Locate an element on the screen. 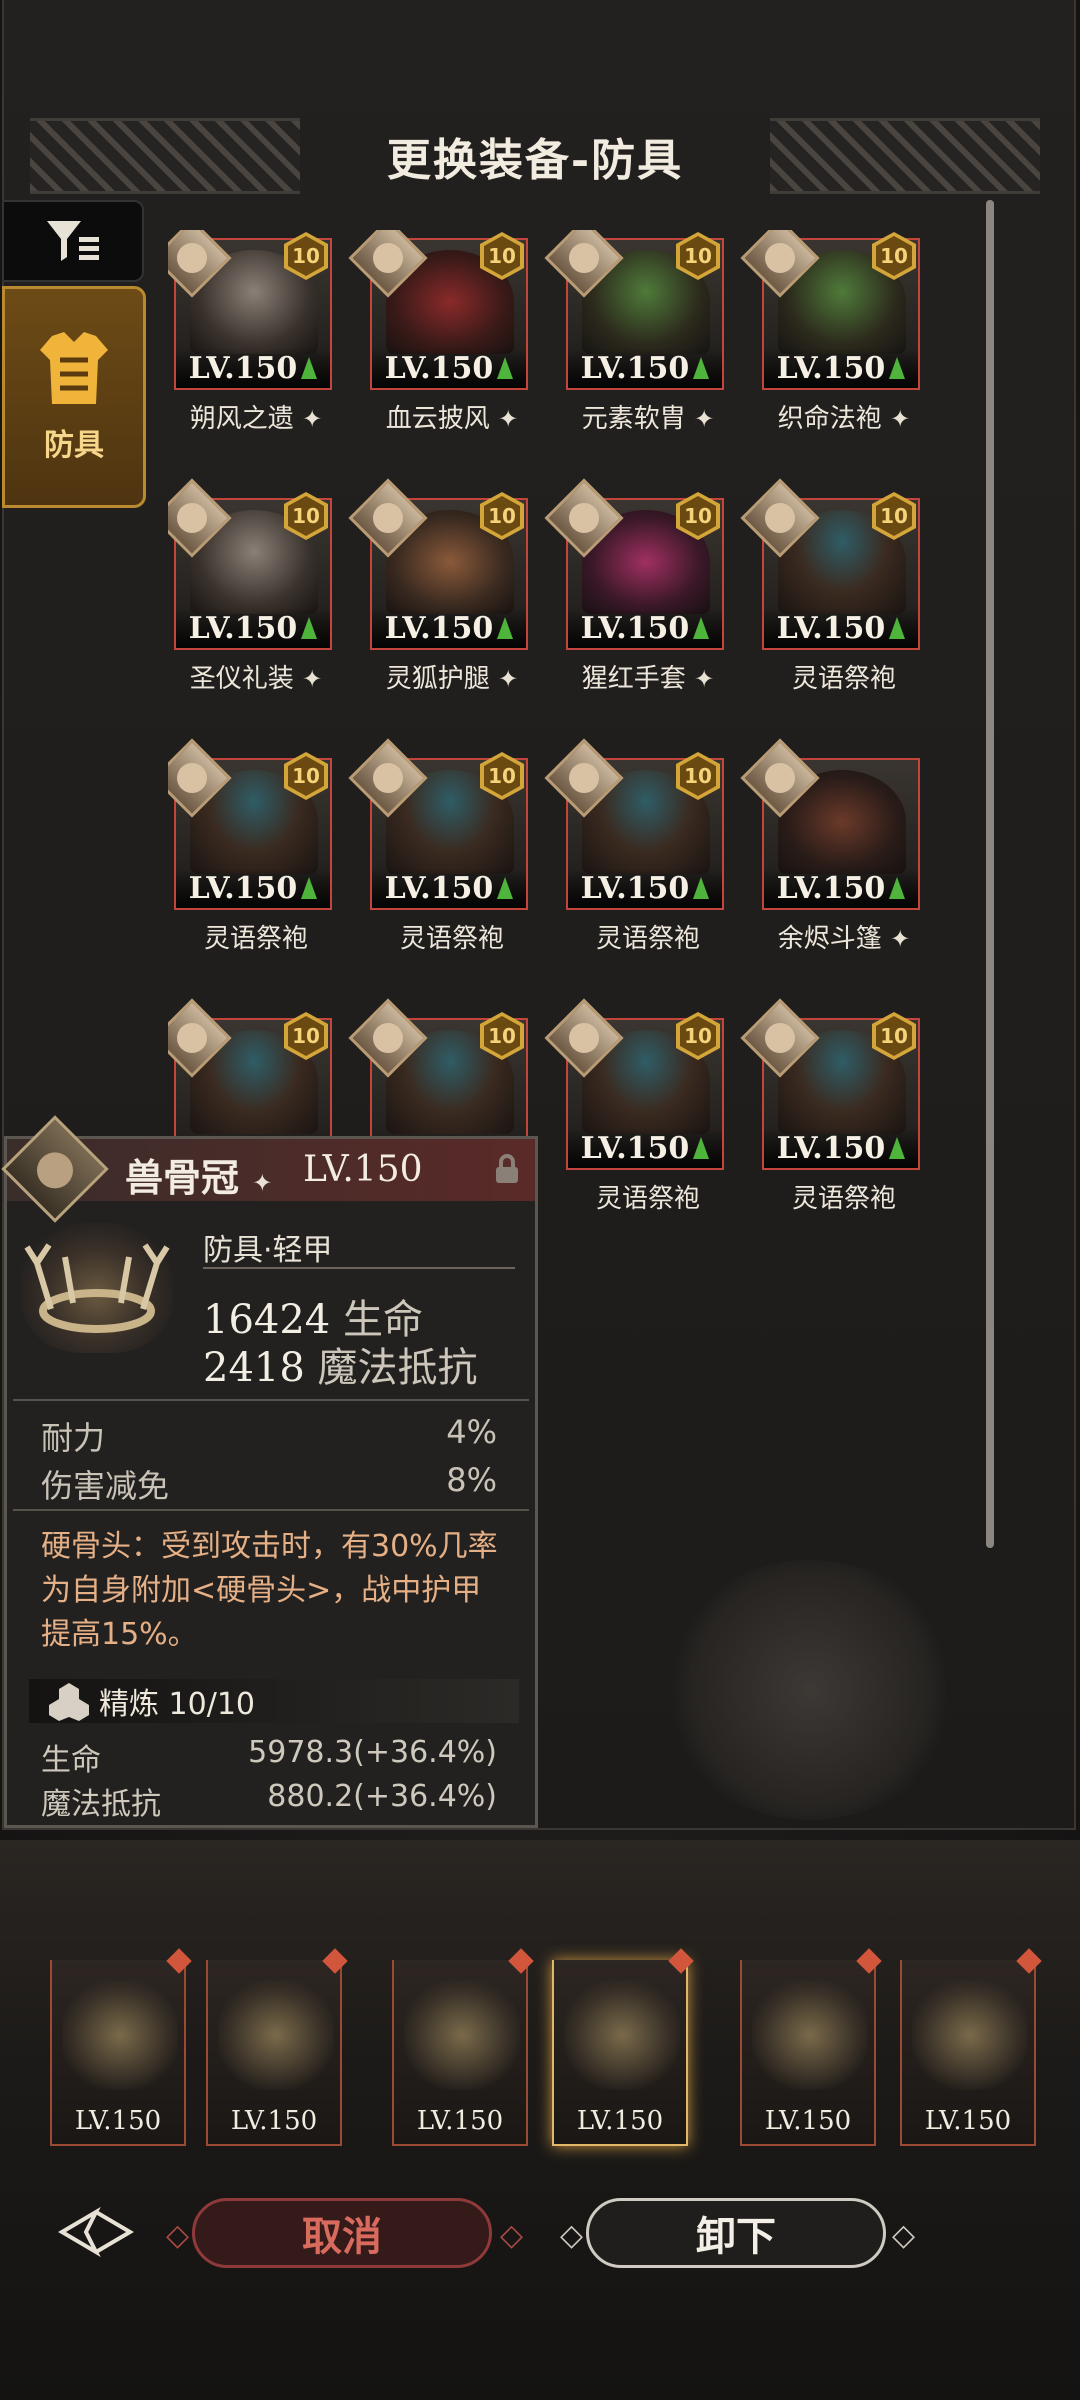 The height and width of the screenshot is (2400, 1080). refine-icon is located at coordinates (69, 1702).